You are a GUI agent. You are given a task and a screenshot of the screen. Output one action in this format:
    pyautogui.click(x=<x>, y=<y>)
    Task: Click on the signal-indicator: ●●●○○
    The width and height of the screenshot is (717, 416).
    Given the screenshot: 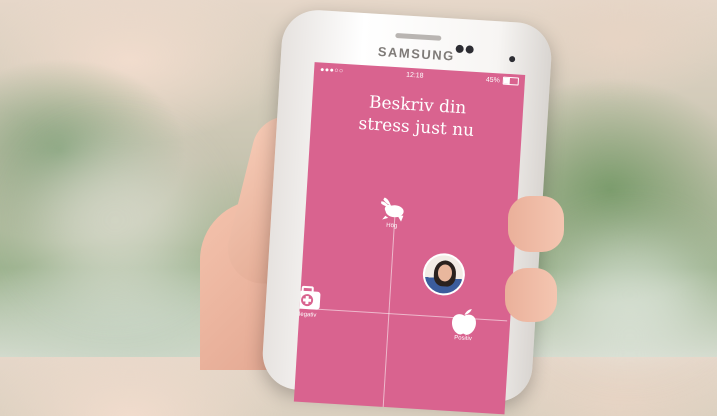 What is the action you would take?
    pyautogui.click(x=331, y=70)
    